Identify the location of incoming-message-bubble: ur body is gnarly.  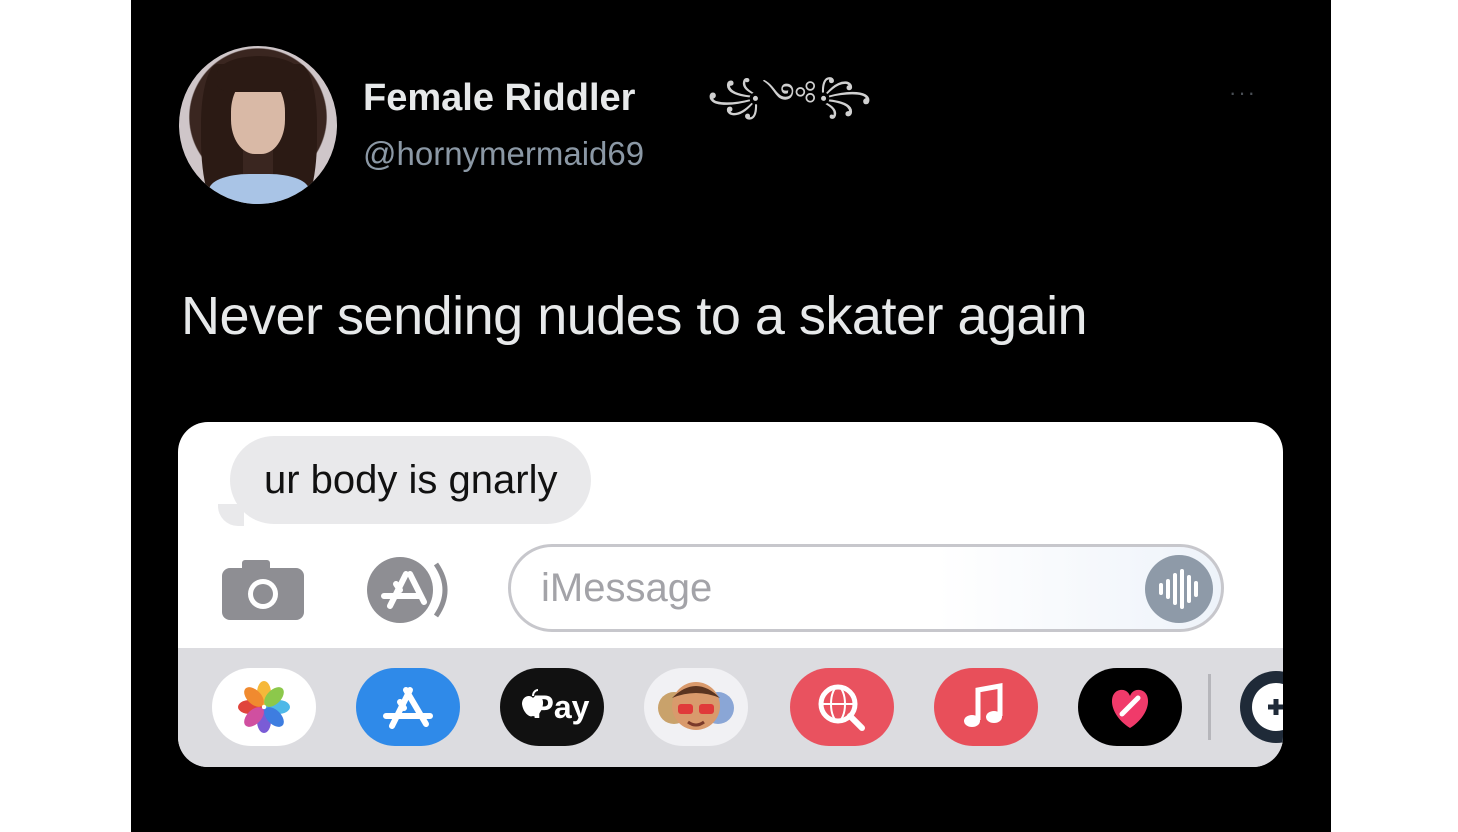
(411, 480).